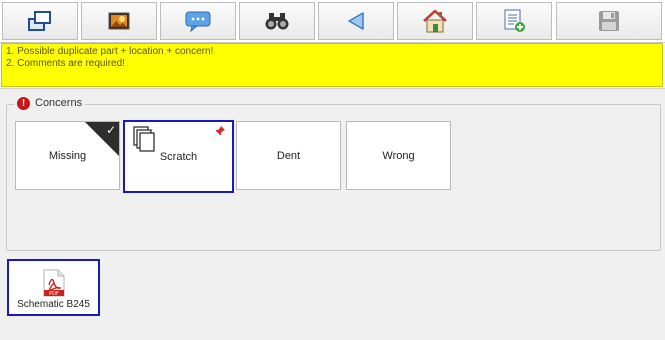 The image size is (665, 340). I want to click on warning-icon: !, so click(23, 103).